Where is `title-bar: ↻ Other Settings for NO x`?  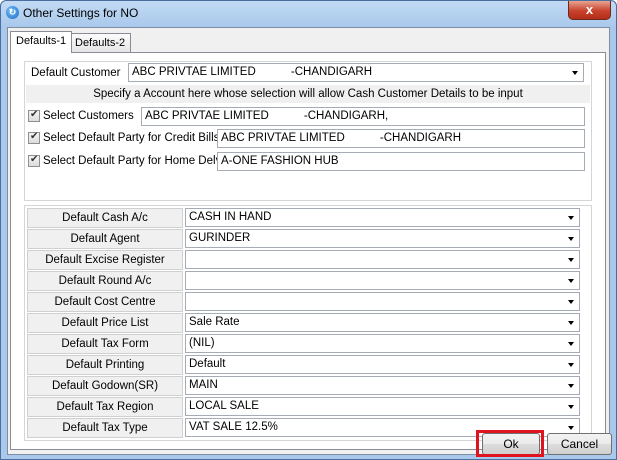
title-bar: ↻ Other Settings for NO x is located at coordinates (308, 14).